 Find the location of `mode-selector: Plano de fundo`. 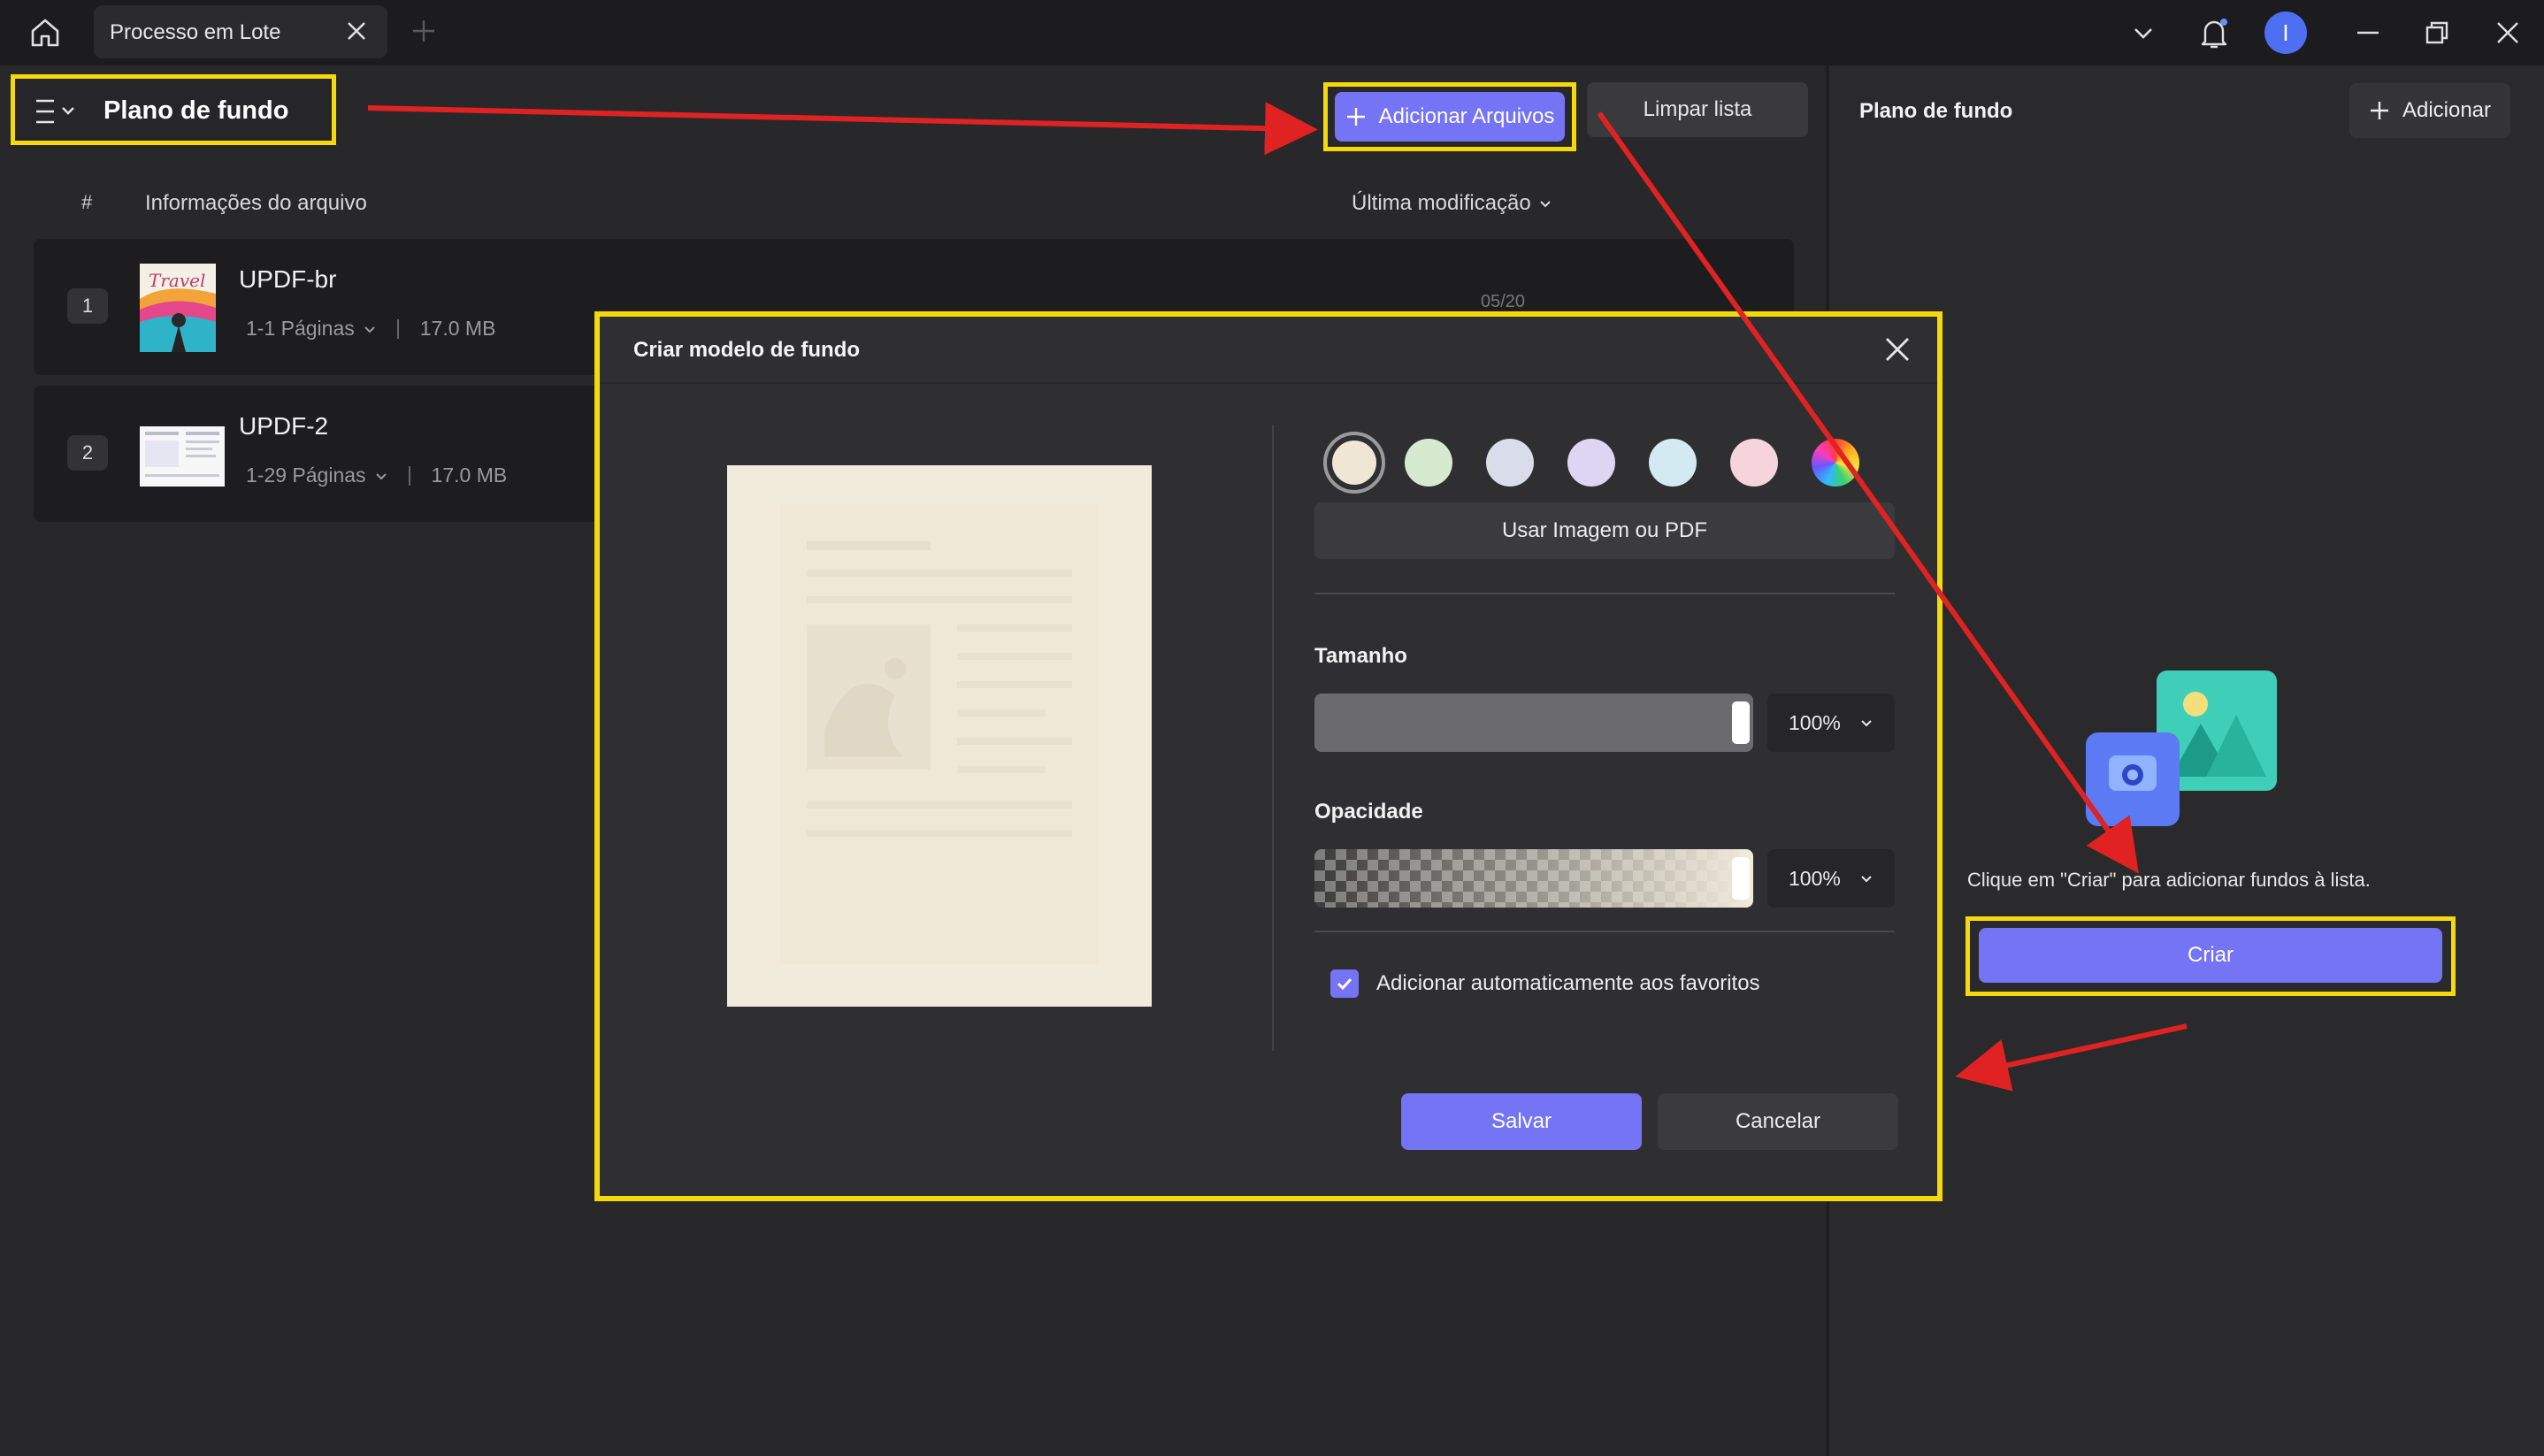

mode-selector: Plano de fundo is located at coordinates (173, 109).